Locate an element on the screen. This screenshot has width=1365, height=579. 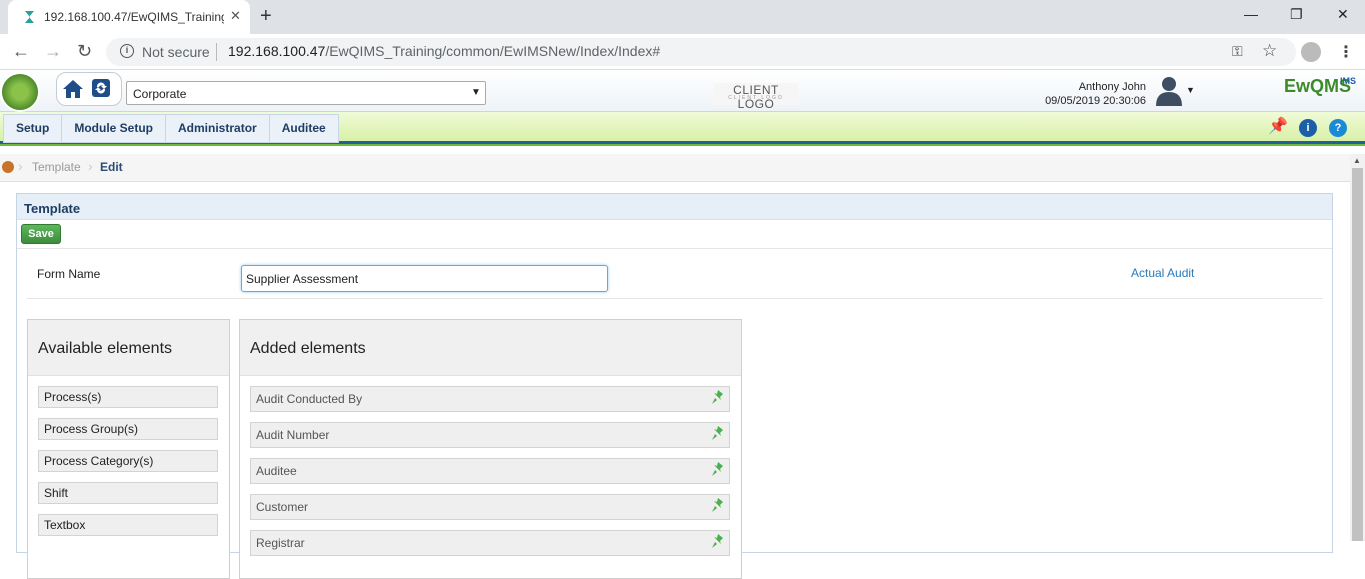
added-item-label: Auditee is located at coordinates (276, 471).